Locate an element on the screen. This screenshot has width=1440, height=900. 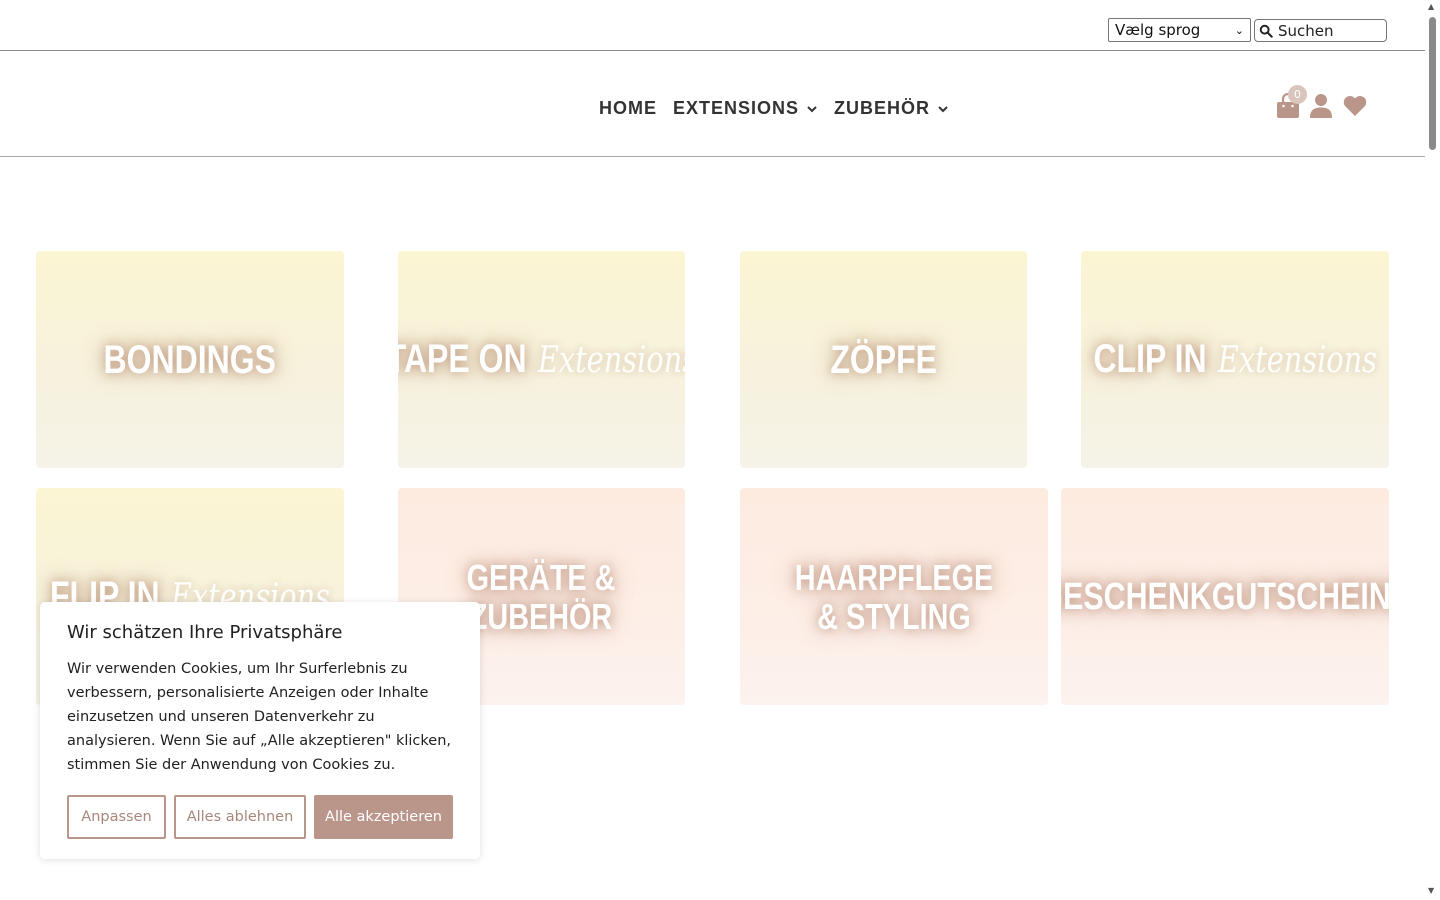
tile-title: HAARPFLEGE & STYLING is located at coordinates (894, 597).